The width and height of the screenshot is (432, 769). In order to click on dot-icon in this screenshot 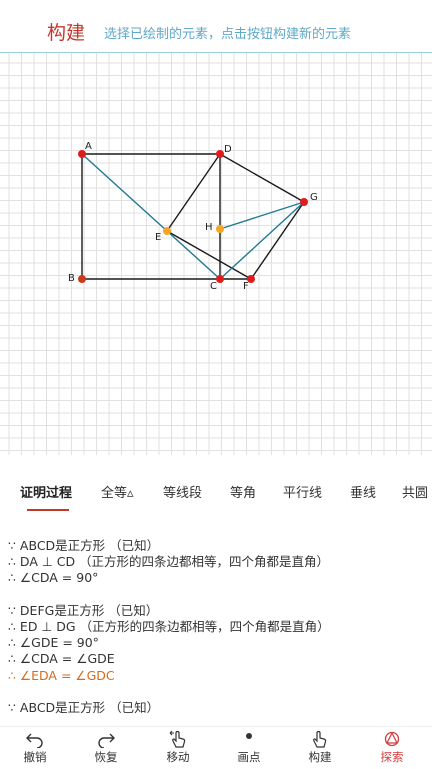, I will do `click(249, 736)`.